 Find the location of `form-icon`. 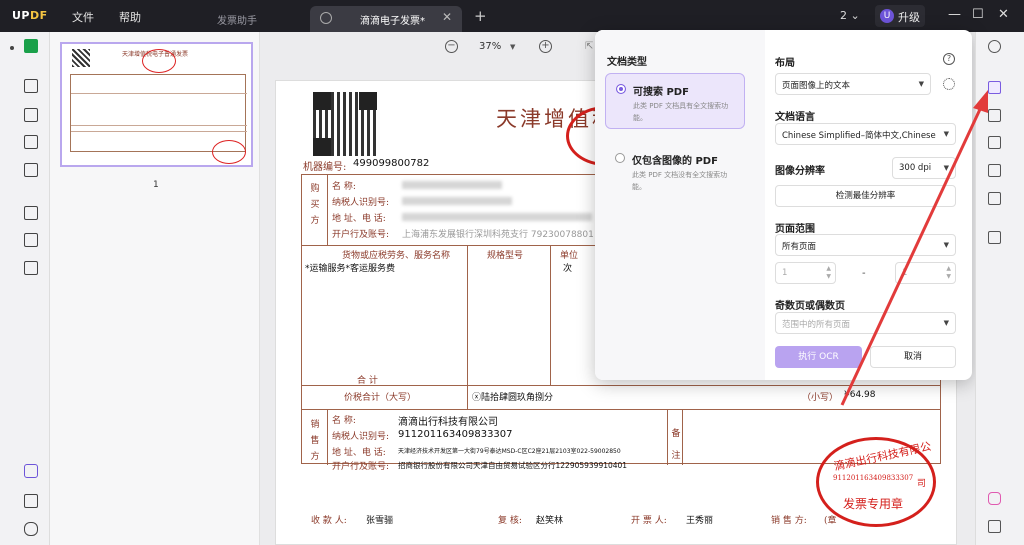

form-icon is located at coordinates (31, 170).